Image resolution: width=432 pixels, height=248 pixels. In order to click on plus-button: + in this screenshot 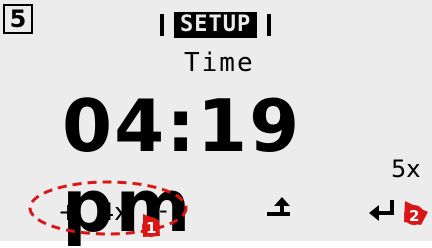, I will do `click(68, 212)`.